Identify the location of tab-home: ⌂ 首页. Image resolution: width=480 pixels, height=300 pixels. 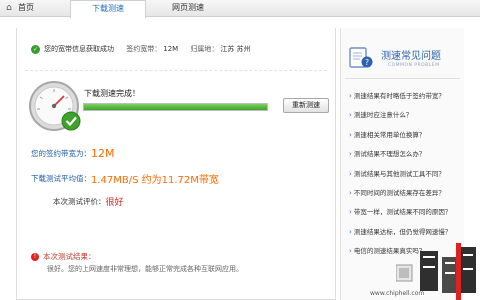
(33, 8).